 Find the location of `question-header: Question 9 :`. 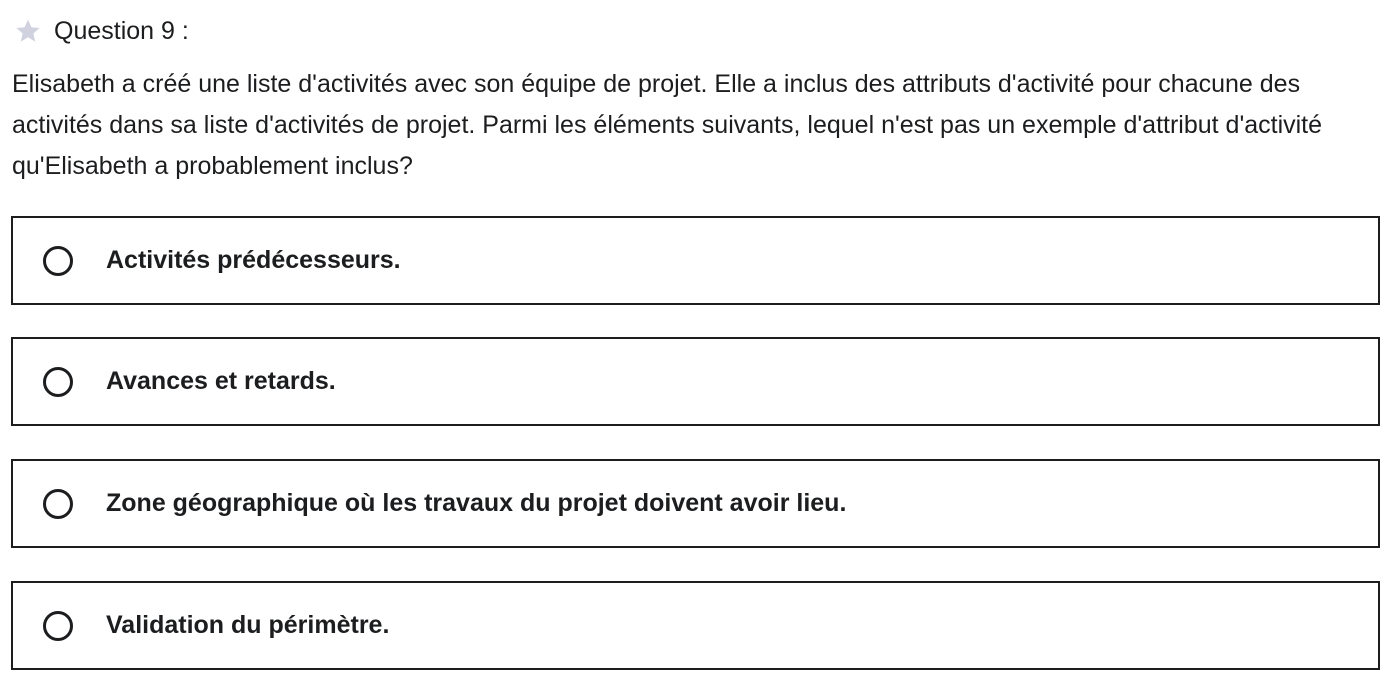

question-header: Question 9 : is located at coordinates (101, 31).